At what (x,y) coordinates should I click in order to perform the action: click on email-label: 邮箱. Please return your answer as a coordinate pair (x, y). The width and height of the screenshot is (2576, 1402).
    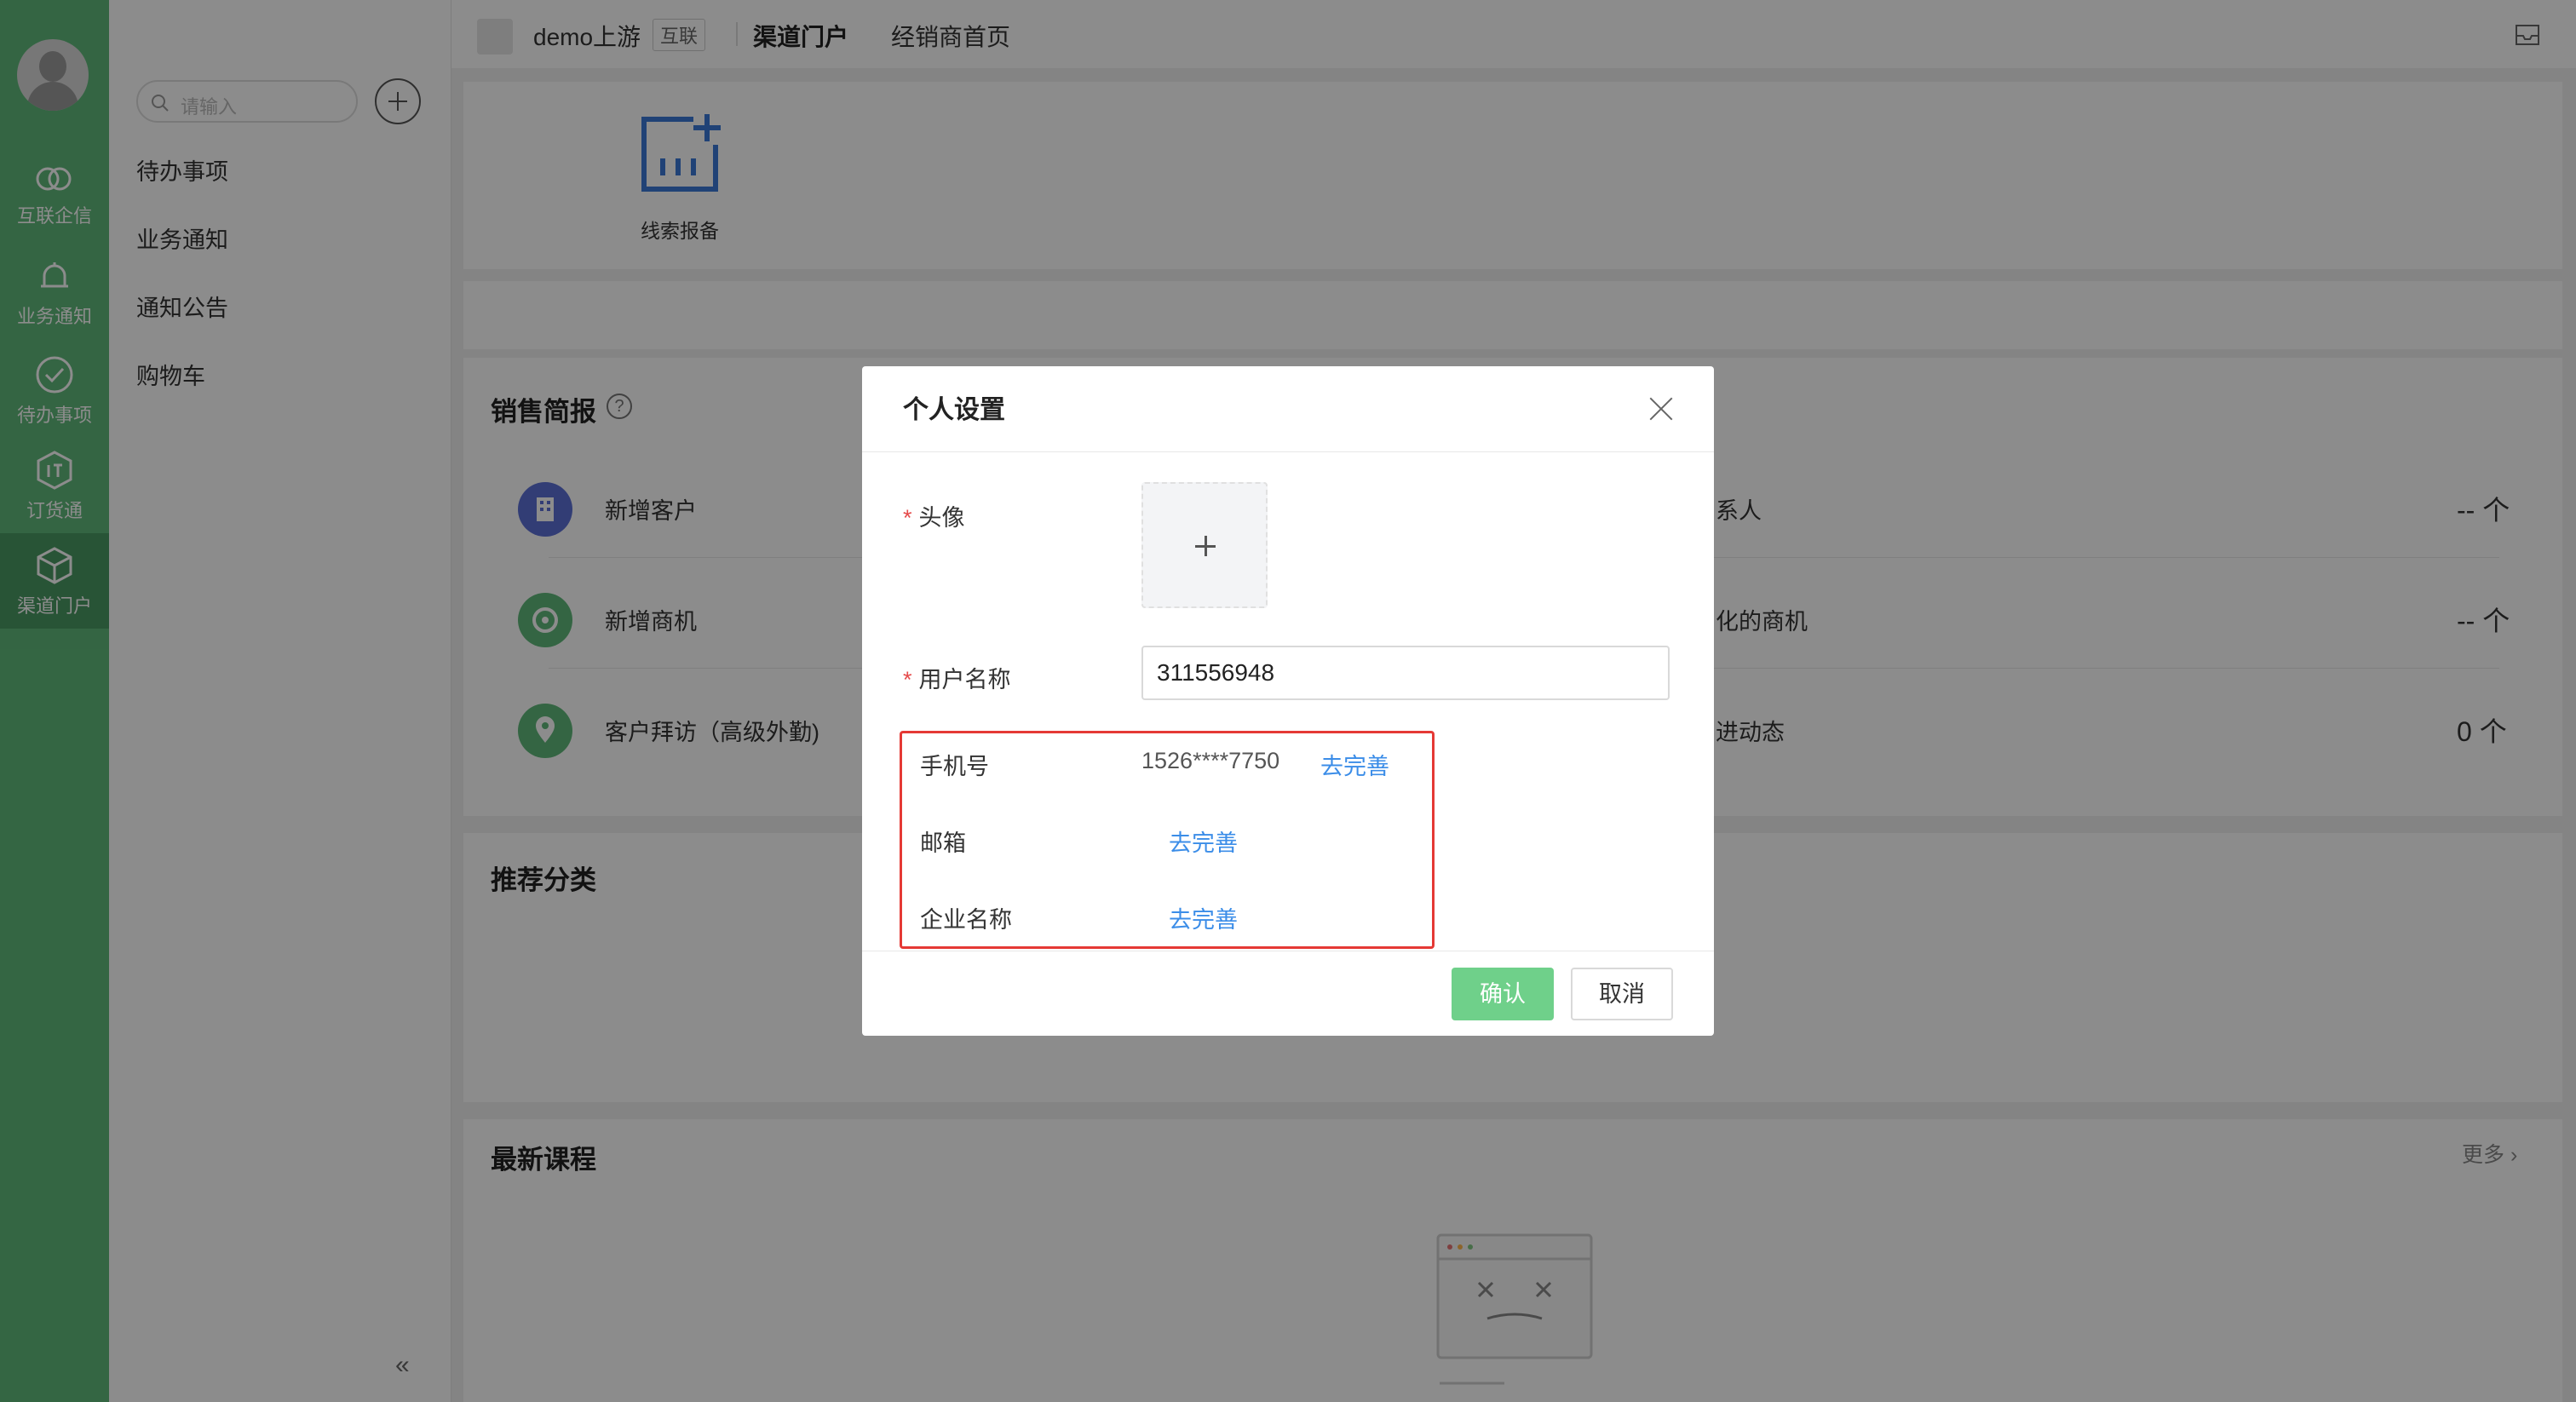
    Looking at the image, I should click on (943, 843).